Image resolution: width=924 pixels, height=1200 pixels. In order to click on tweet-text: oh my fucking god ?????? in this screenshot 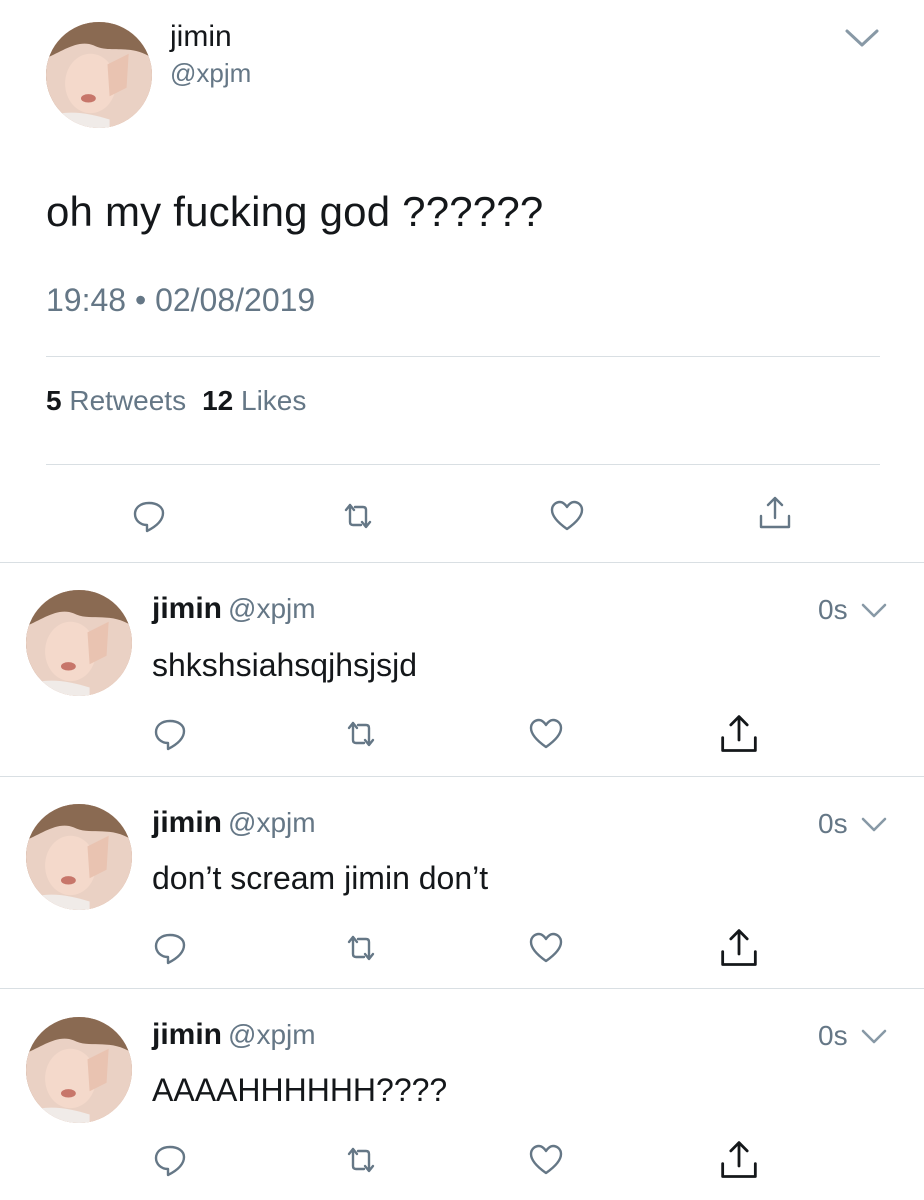, I will do `click(295, 211)`.